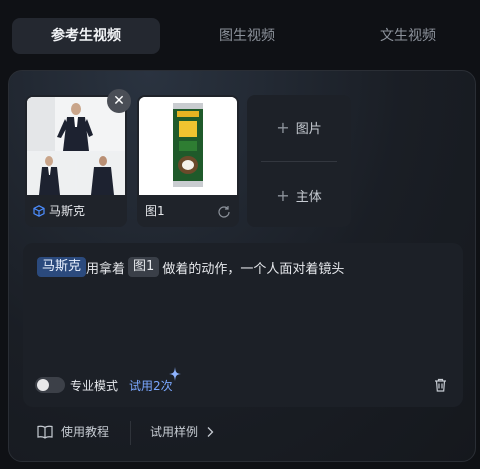 The height and width of the screenshot is (469, 480). I want to click on cube-icon, so click(39, 210).